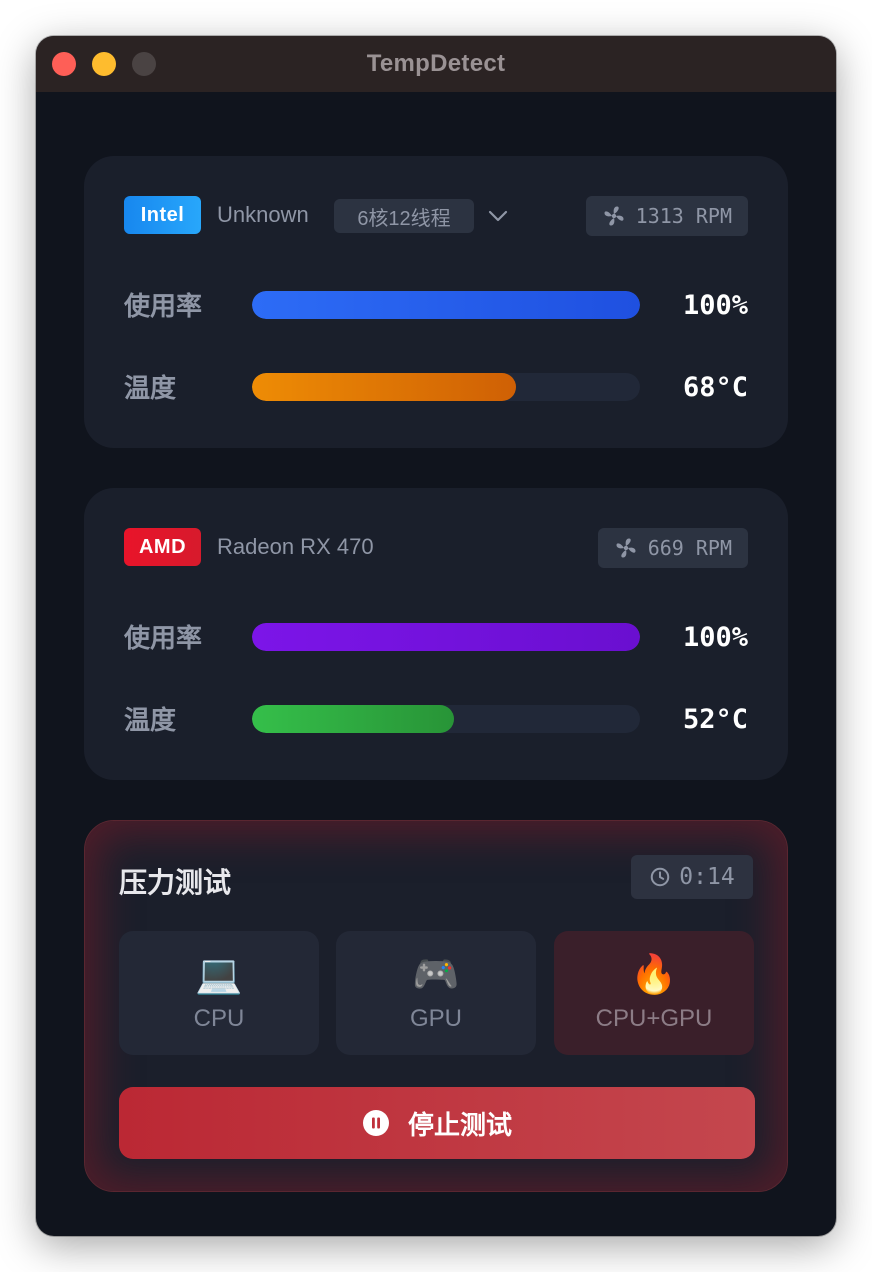  Describe the element at coordinates (219, 1018) in the screenshot. I see `mode-cpu-label: CPU` at that location.